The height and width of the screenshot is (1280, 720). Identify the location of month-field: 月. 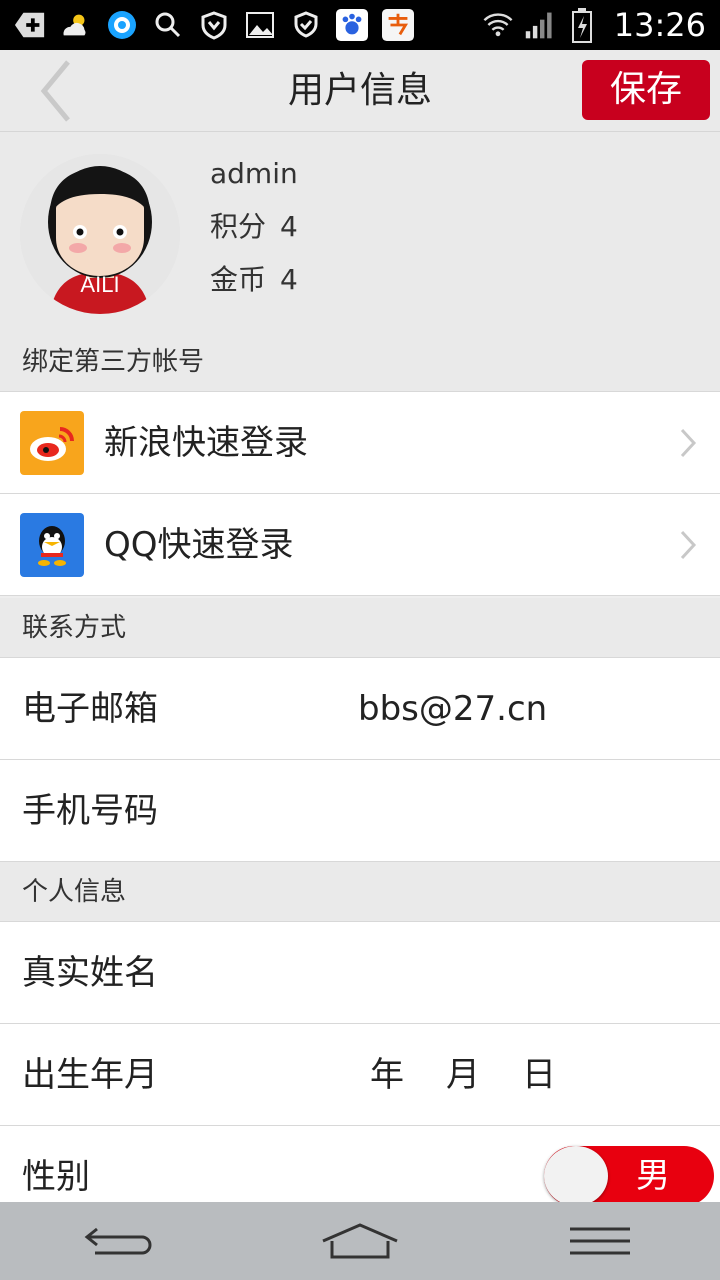
(463, 1075).